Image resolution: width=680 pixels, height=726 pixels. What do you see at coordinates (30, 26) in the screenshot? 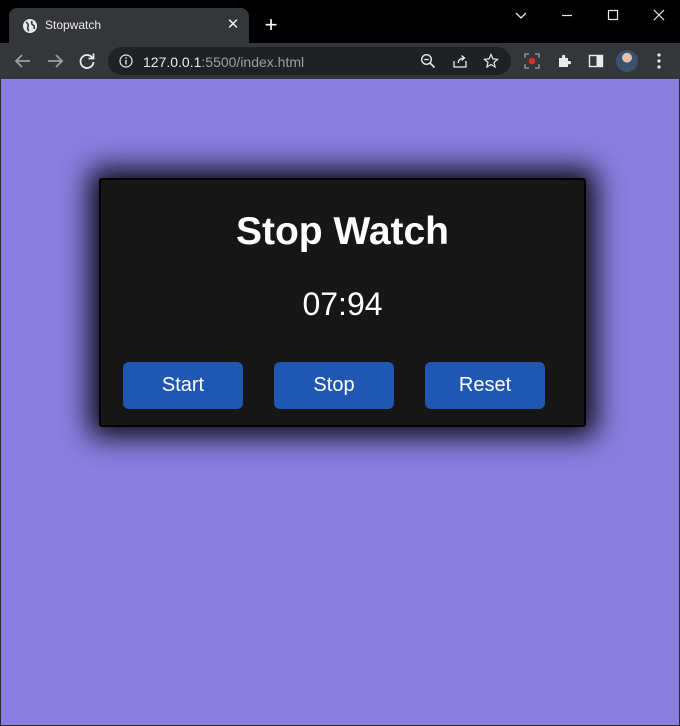
I see `globe-icon` at bounding box center [30, 26].